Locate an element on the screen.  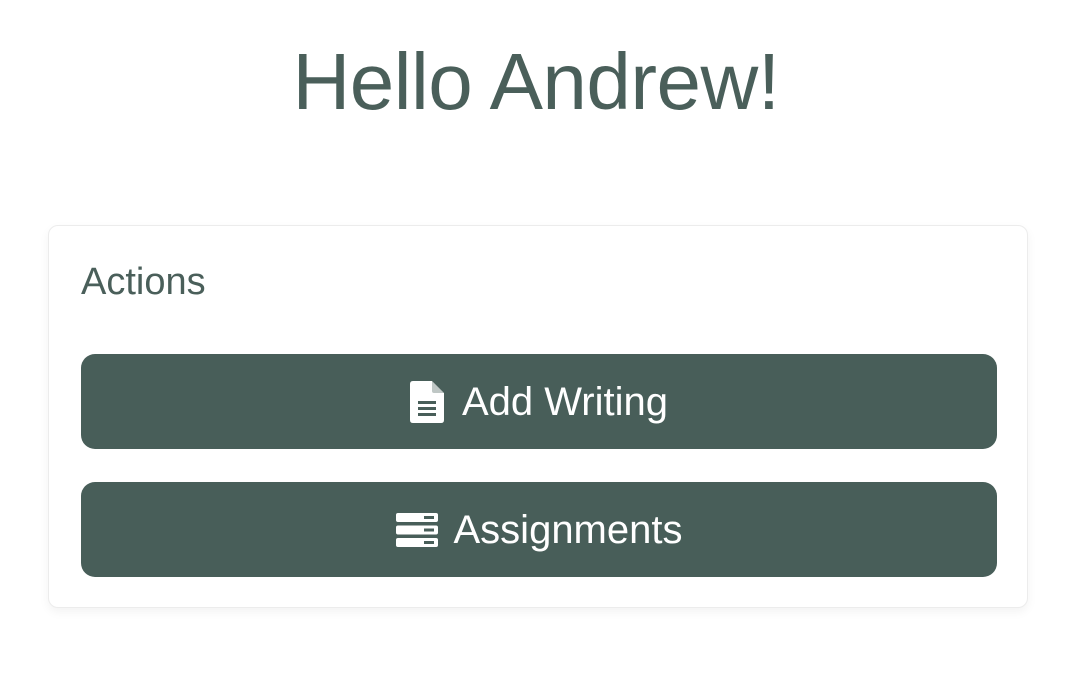
assignments-button: Assignments is located at coordinates (539, 529).